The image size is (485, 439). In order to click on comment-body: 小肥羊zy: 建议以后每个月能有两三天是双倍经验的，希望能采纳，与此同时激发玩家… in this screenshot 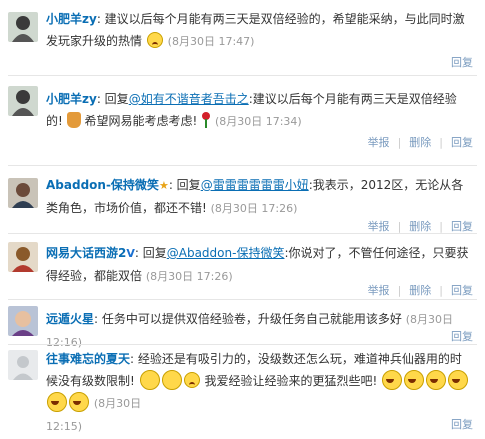, I will do `click(255, 30)`.